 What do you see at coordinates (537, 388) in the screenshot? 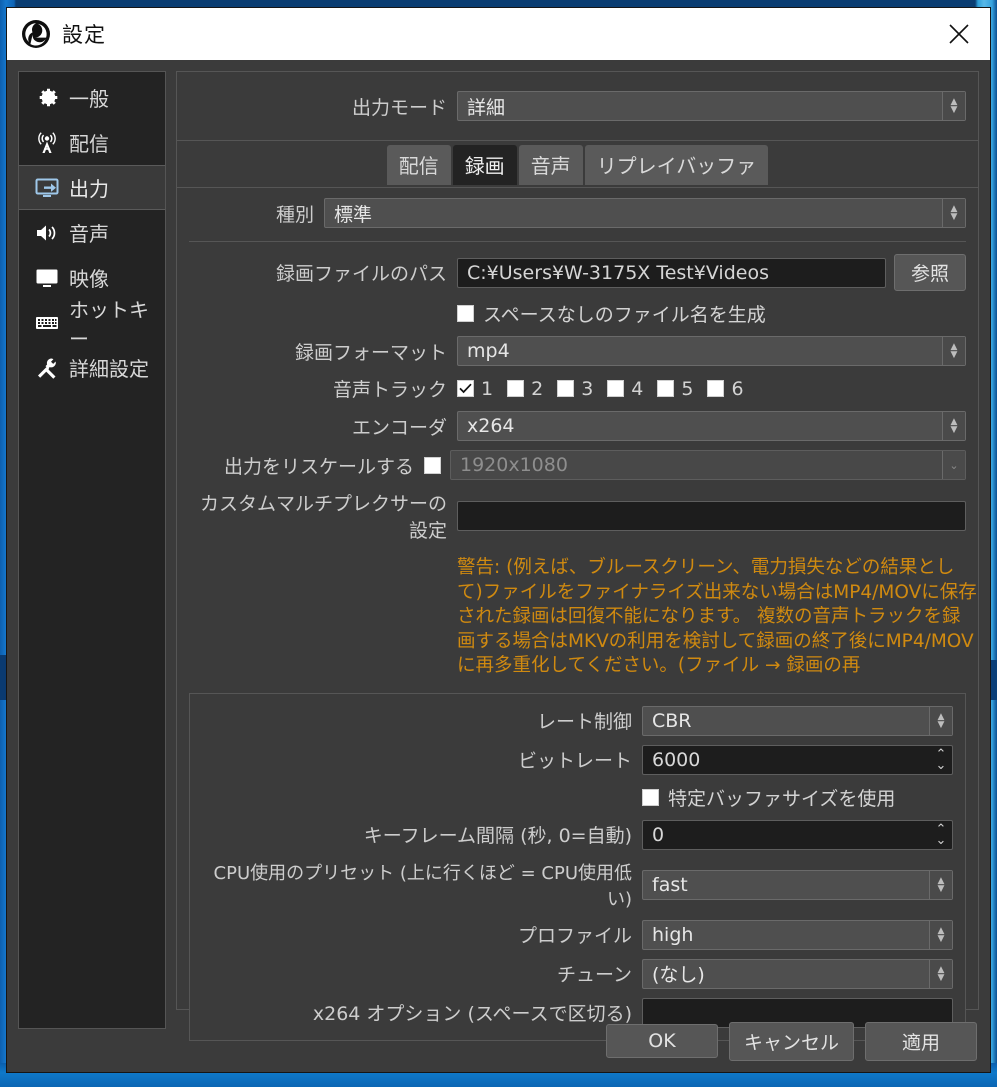
I see `audio-track-2-number: 2` at bounding box center [537, 388].